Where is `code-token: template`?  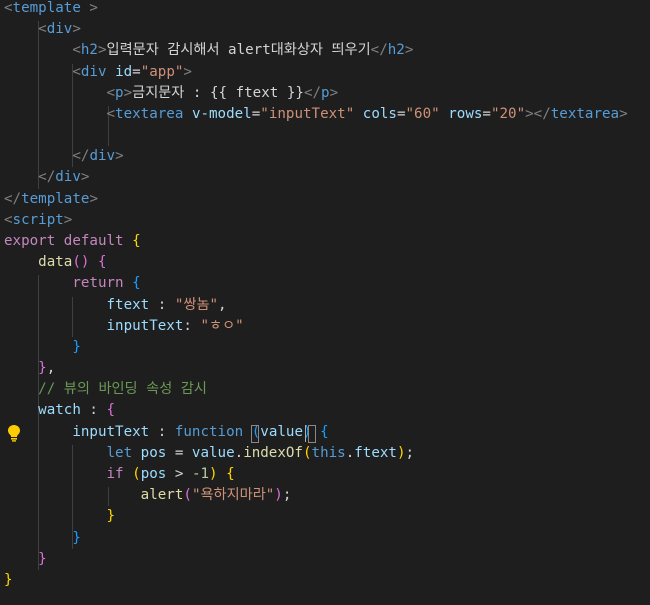
code-token: template is located at coordinates (55, 198).